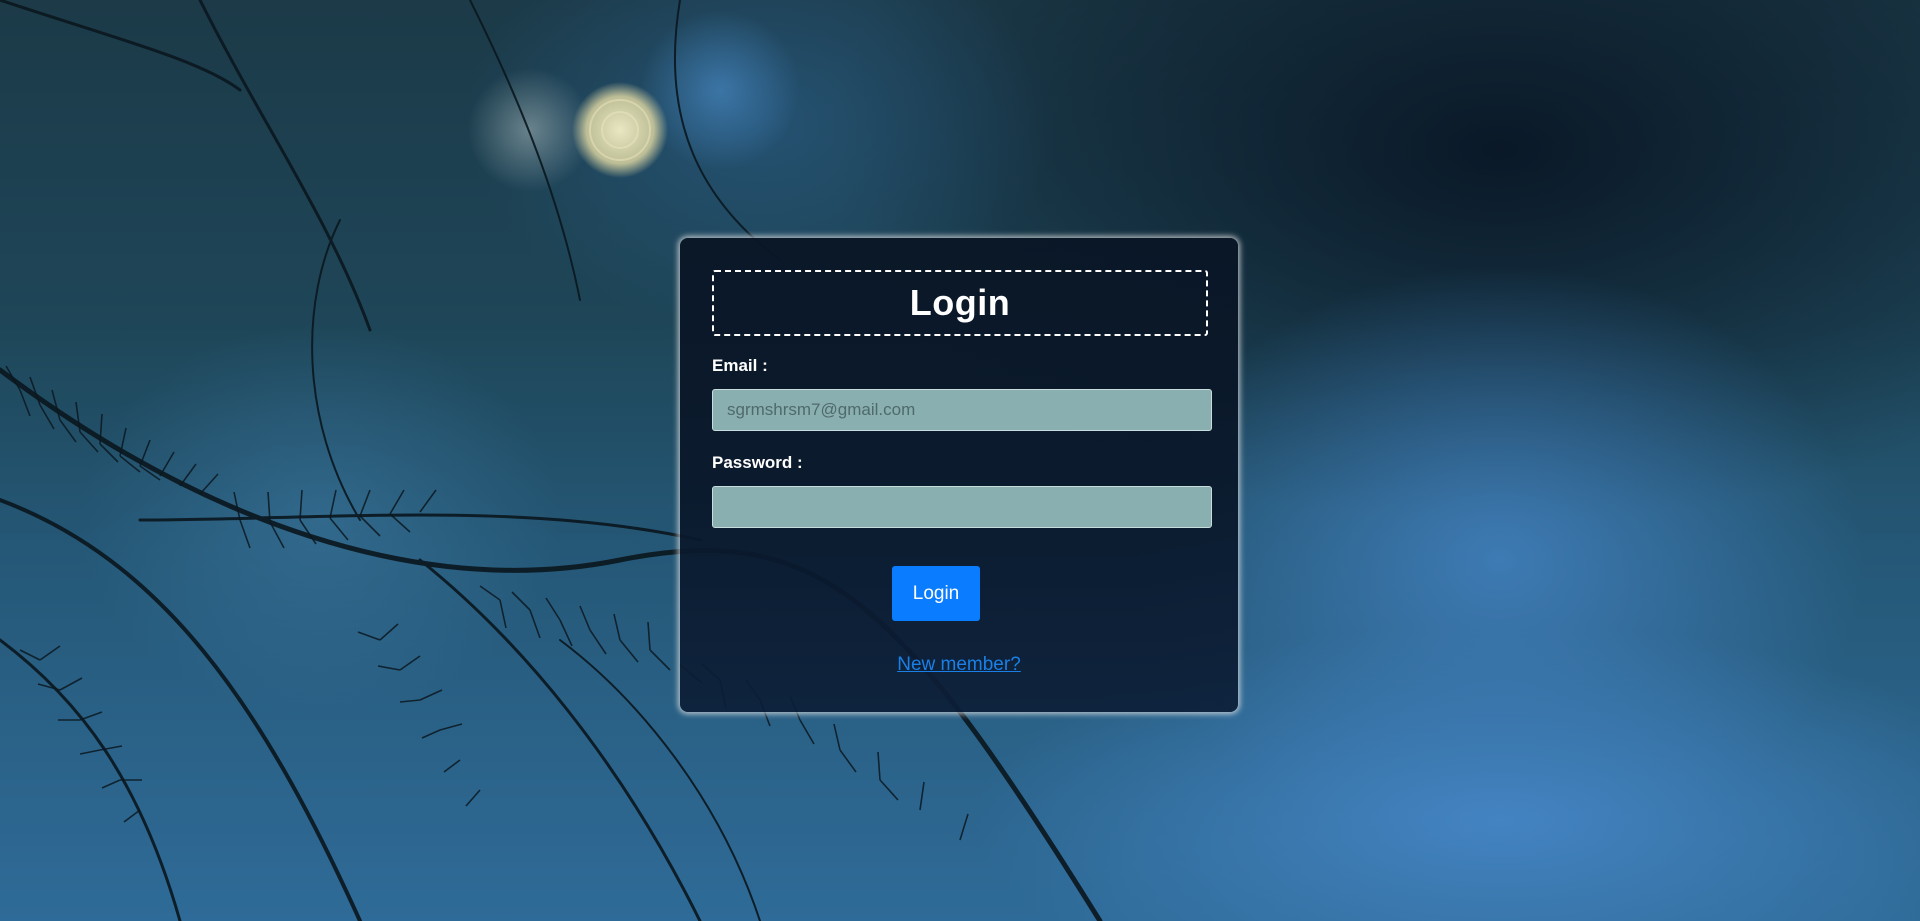 The width and height of the screenshot is (1920, 921). I want to click on new-member-link: New member?, so click(959, 664).